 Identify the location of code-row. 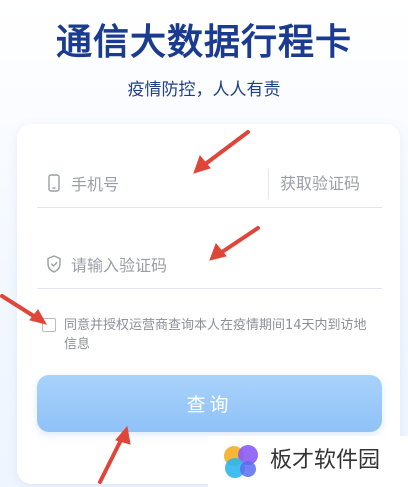
(209, 265).